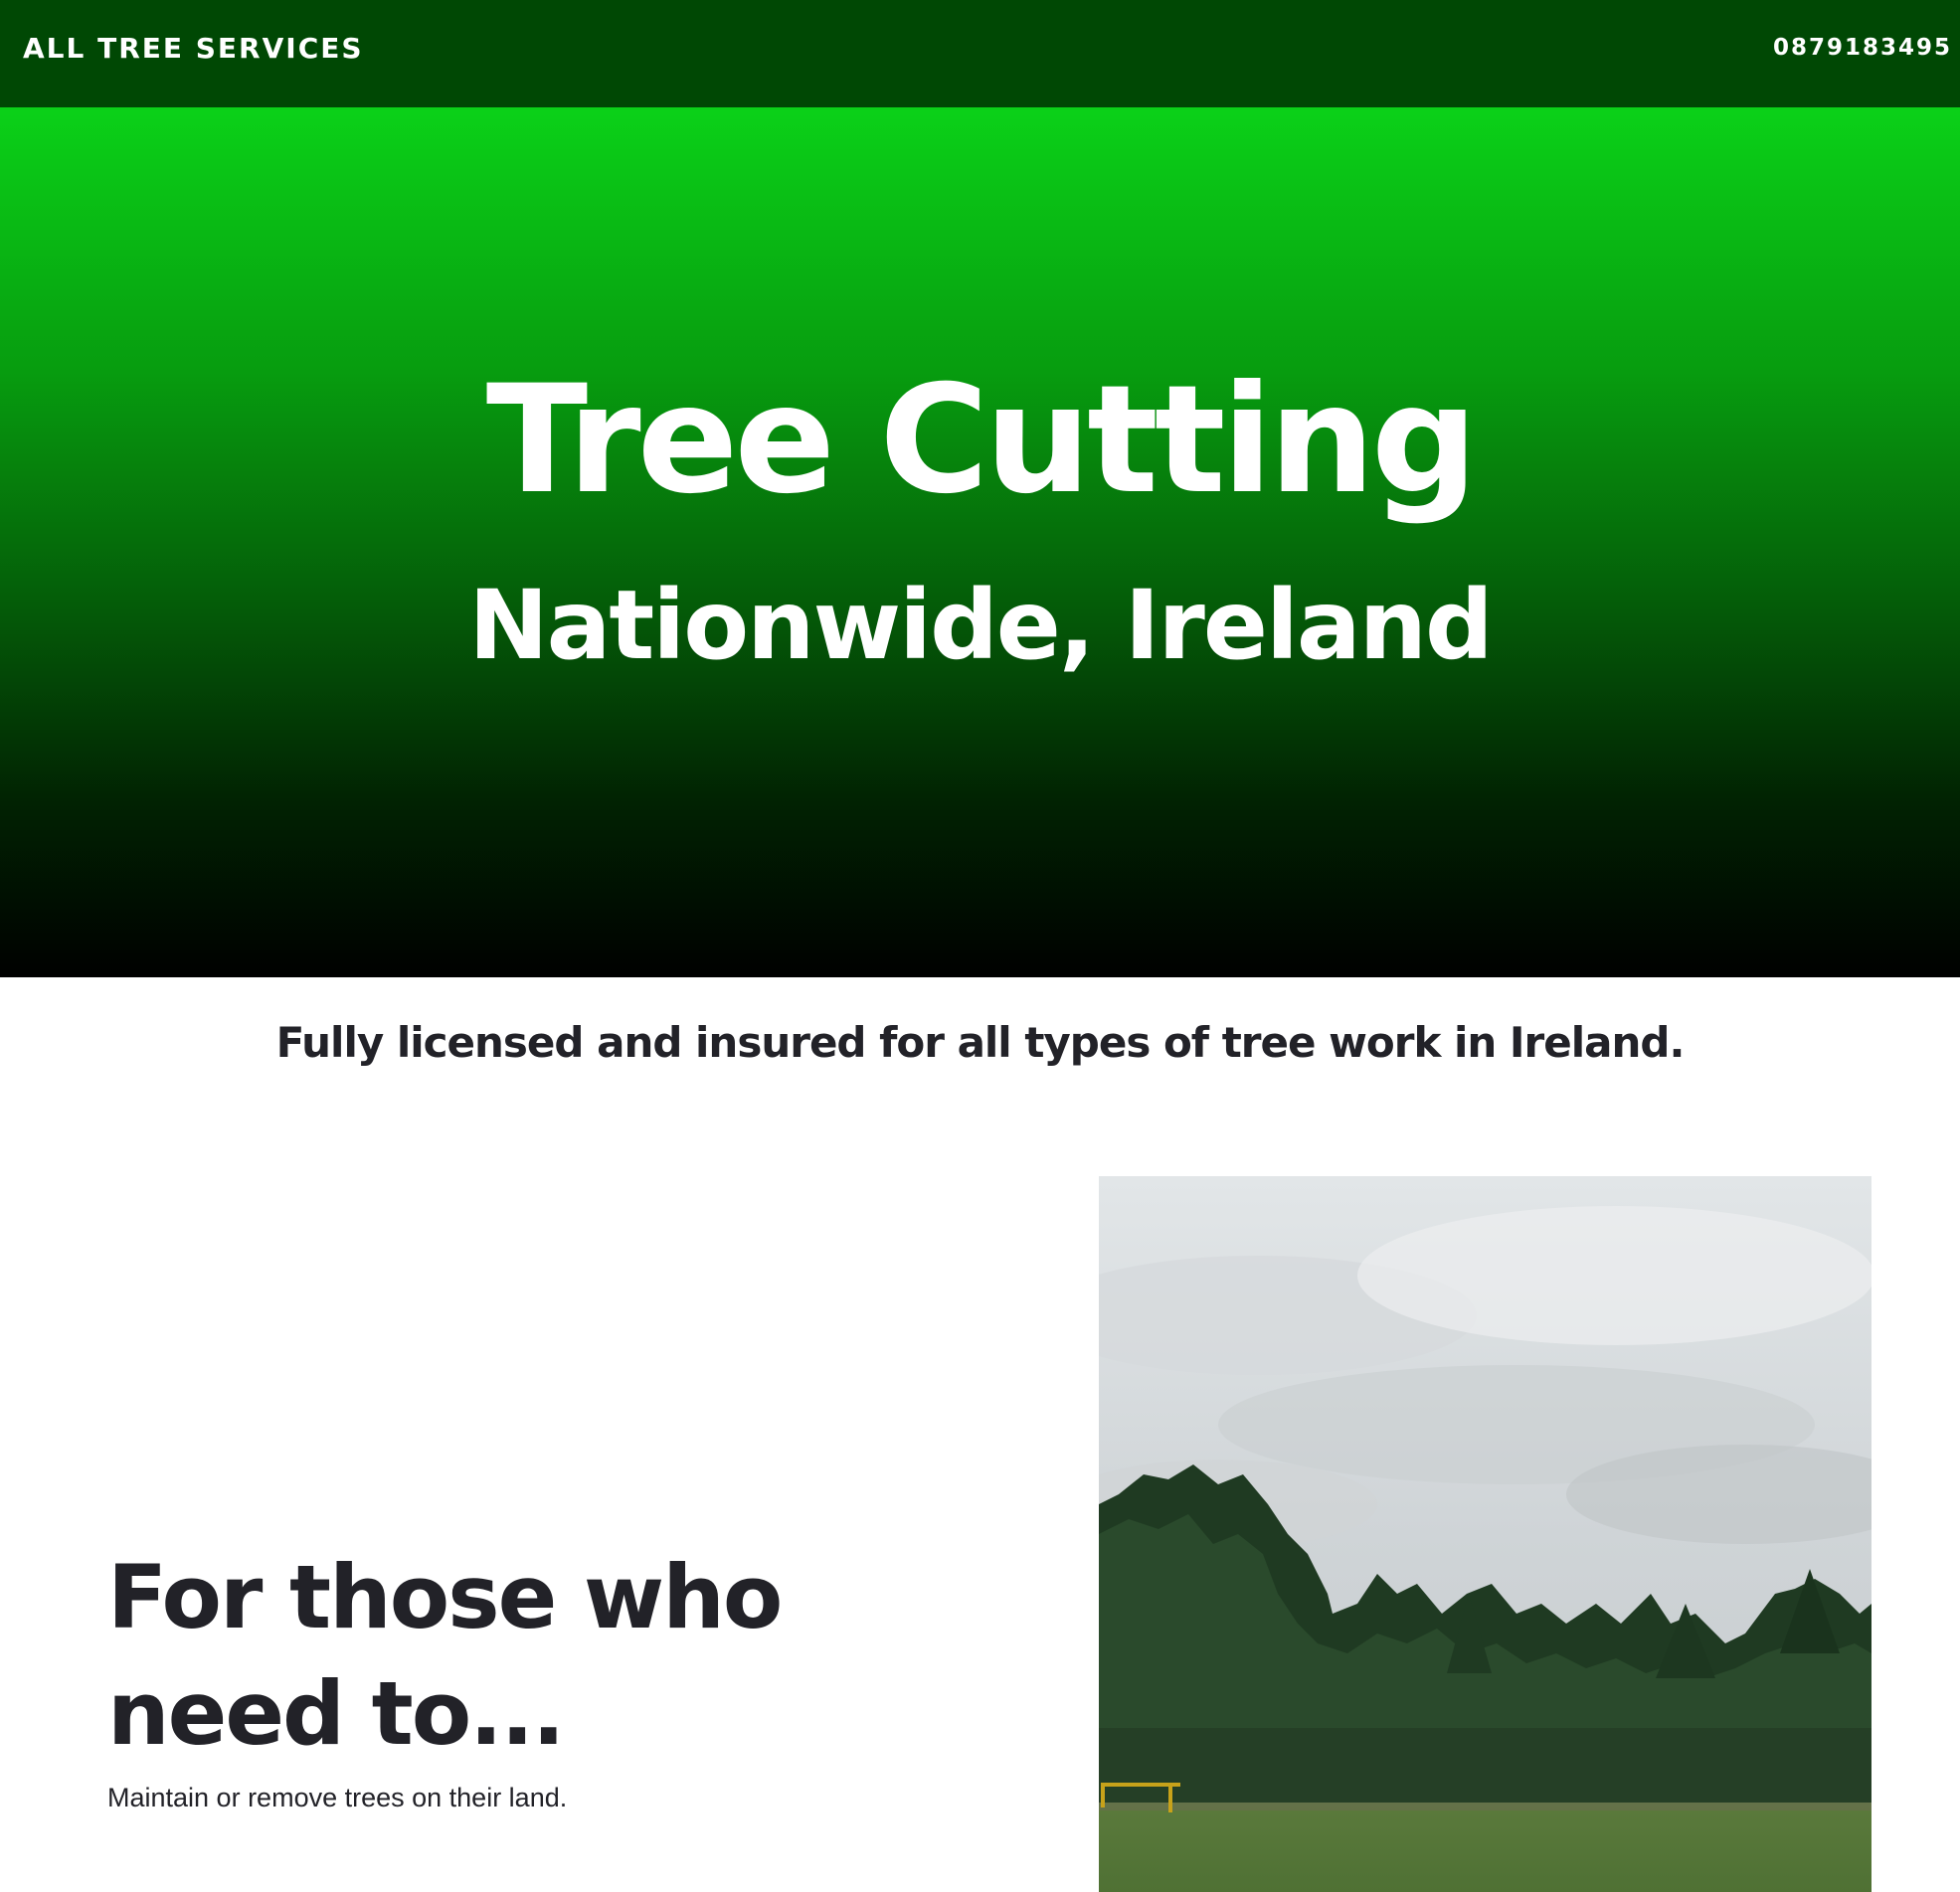 The height and width of the screenshot is (1892, 1960). I want to click on feature-heading-line-1: For those who, so click(445, 1597).